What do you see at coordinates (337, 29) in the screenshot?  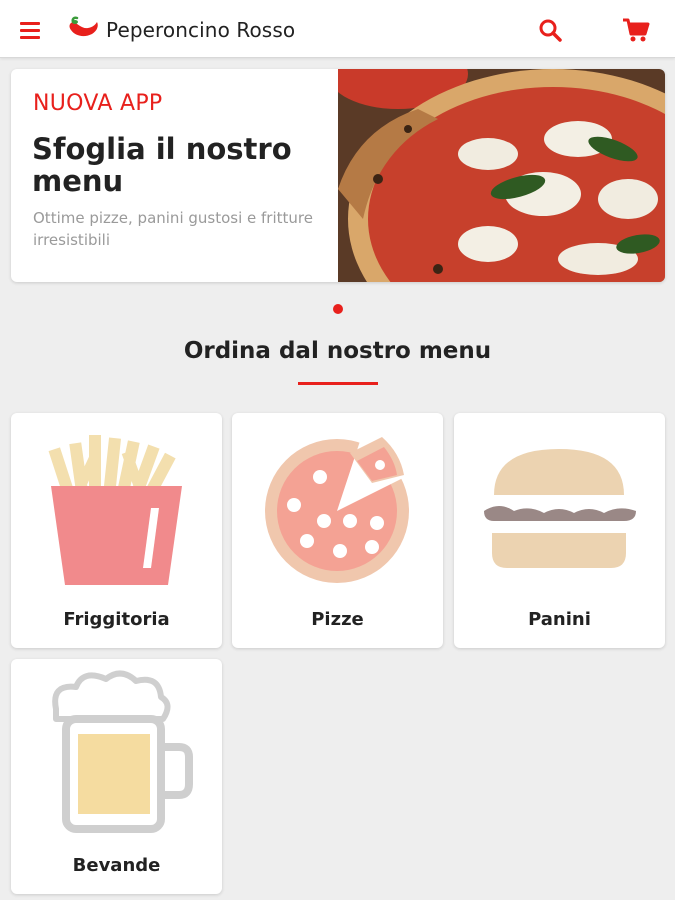 I see `app-header: Peperoncino Rosso` at bounding box center [337, 29].